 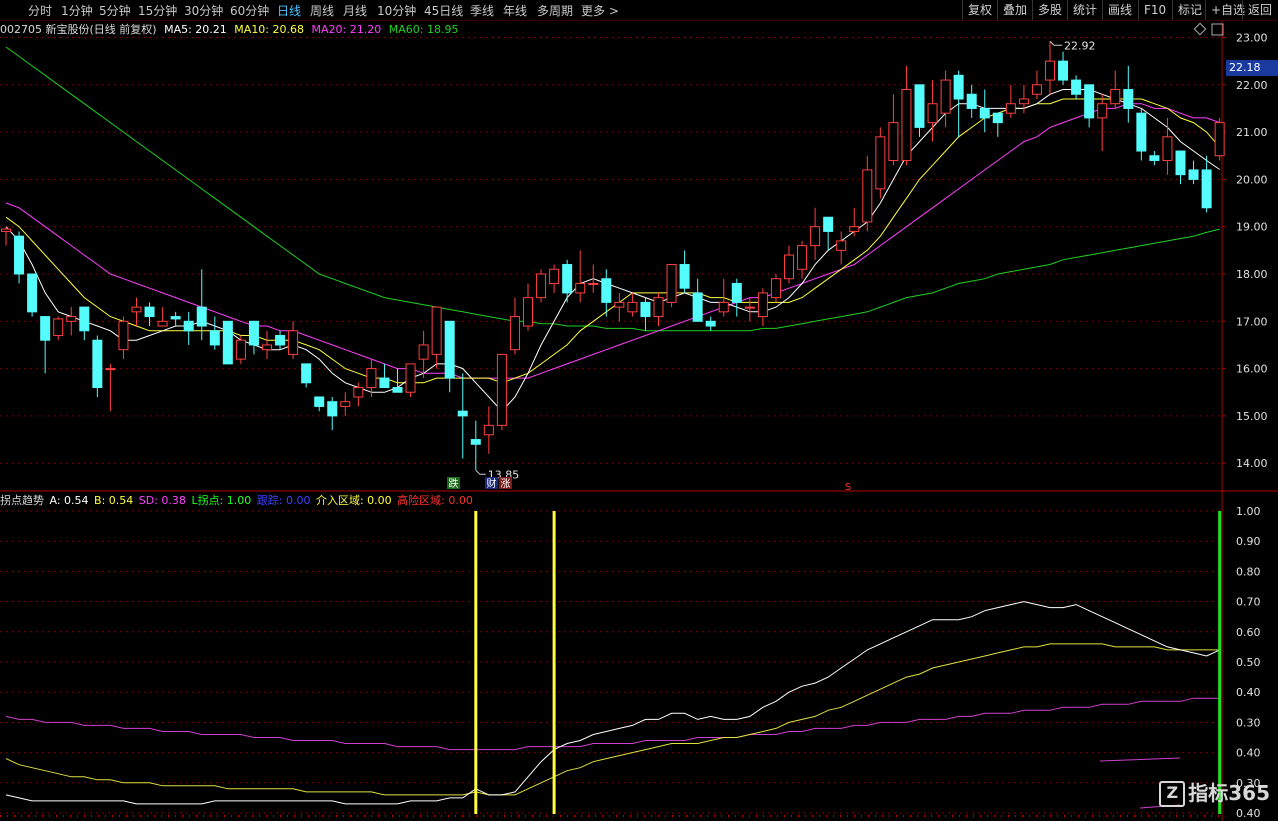 What do you see at coordinates (1220, 662) in the screenshot?
I see `lpoint-green-bar` at bounding box center [1220, 662].